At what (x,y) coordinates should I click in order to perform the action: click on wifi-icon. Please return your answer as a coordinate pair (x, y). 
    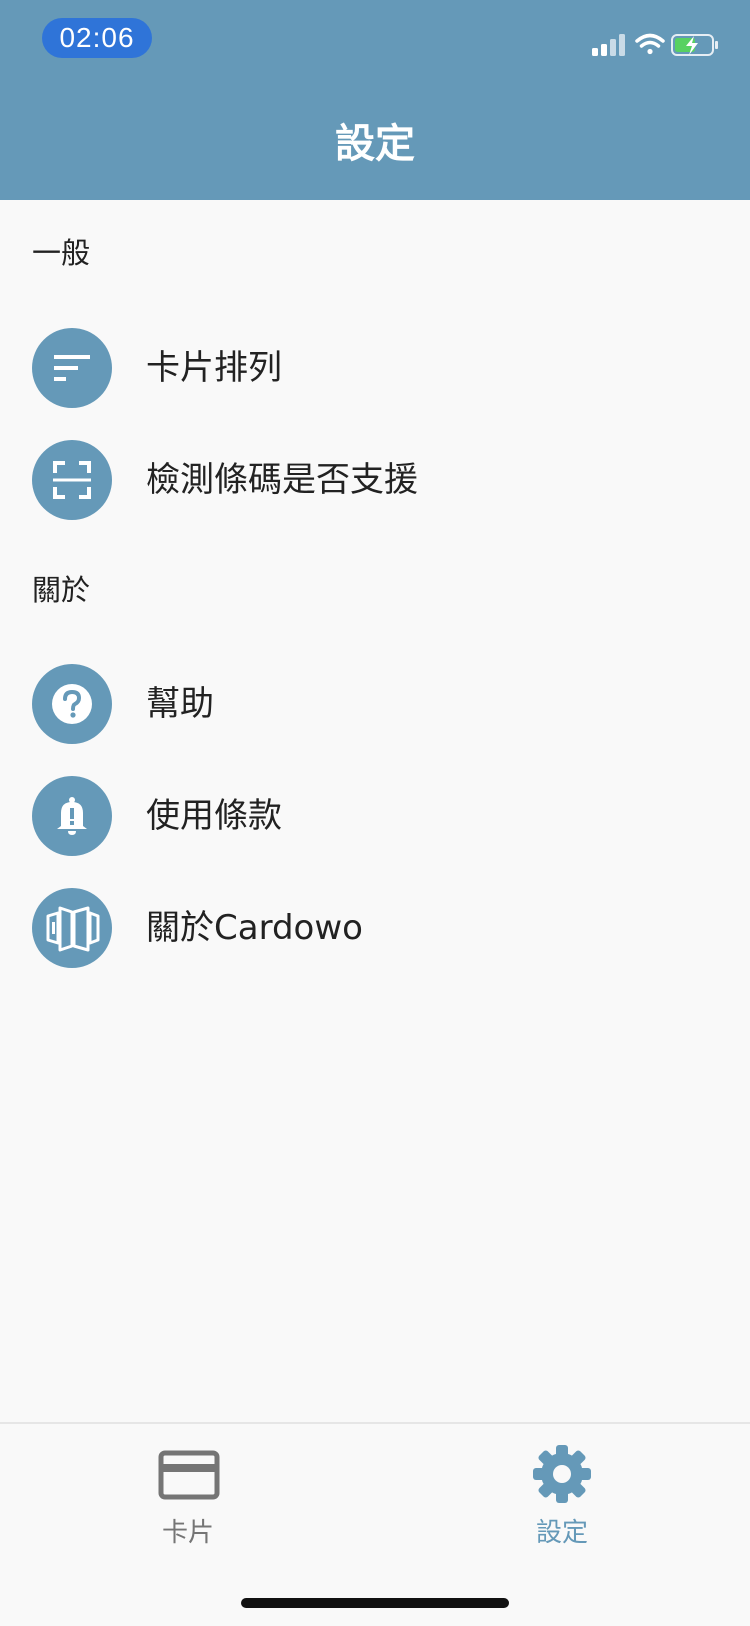
    Looking at the image, I should click on (650, 44).